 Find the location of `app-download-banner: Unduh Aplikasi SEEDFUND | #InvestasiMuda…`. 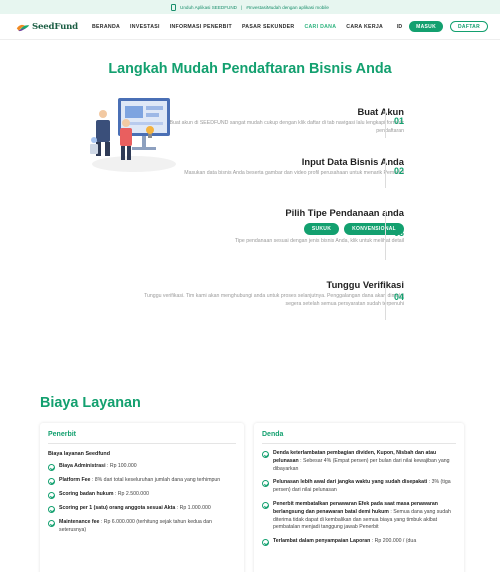

app-download-banner: Unduh Aplikasi SEEDFUND | #InvestasiMuda… is located at coordinates (250, 7).